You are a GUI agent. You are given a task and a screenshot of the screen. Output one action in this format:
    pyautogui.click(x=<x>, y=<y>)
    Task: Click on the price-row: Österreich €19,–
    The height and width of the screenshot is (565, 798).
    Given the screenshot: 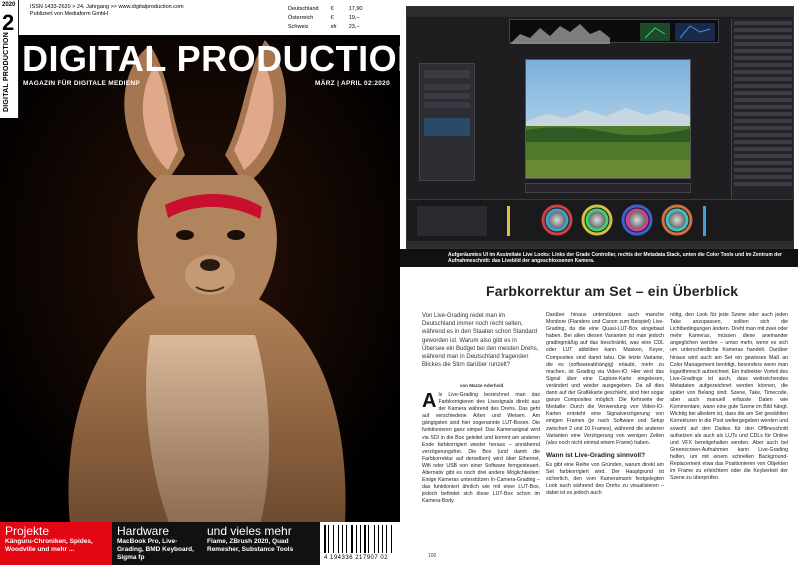 What is the action you would take?
    pyautogui.click(x=324, y=18)
    